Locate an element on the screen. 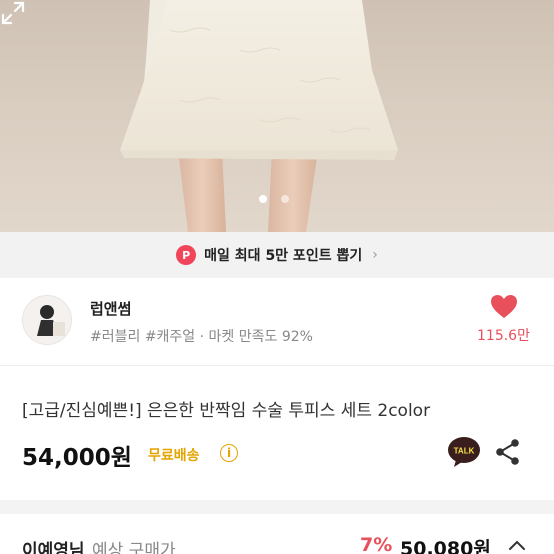  kakaotalk-icon: TALK is located at coordinates (464, 452).